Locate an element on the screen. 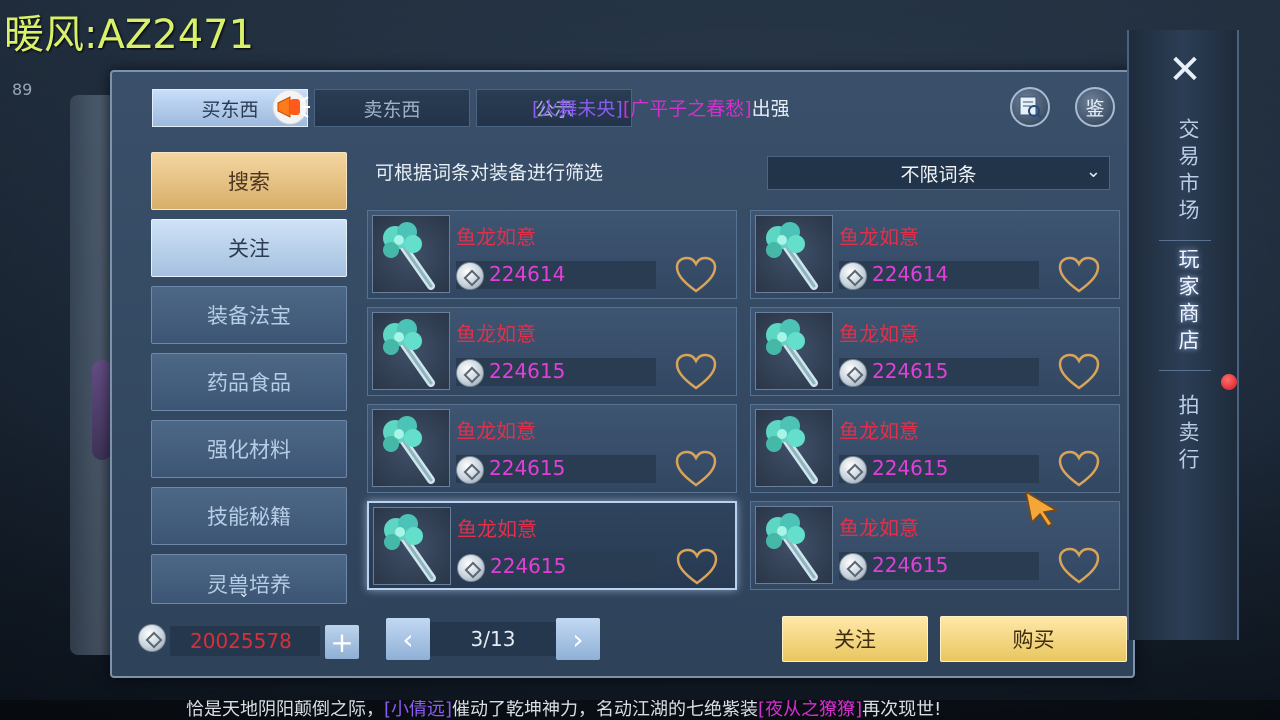  megaphone-icon is located at coordinates (290, 107).